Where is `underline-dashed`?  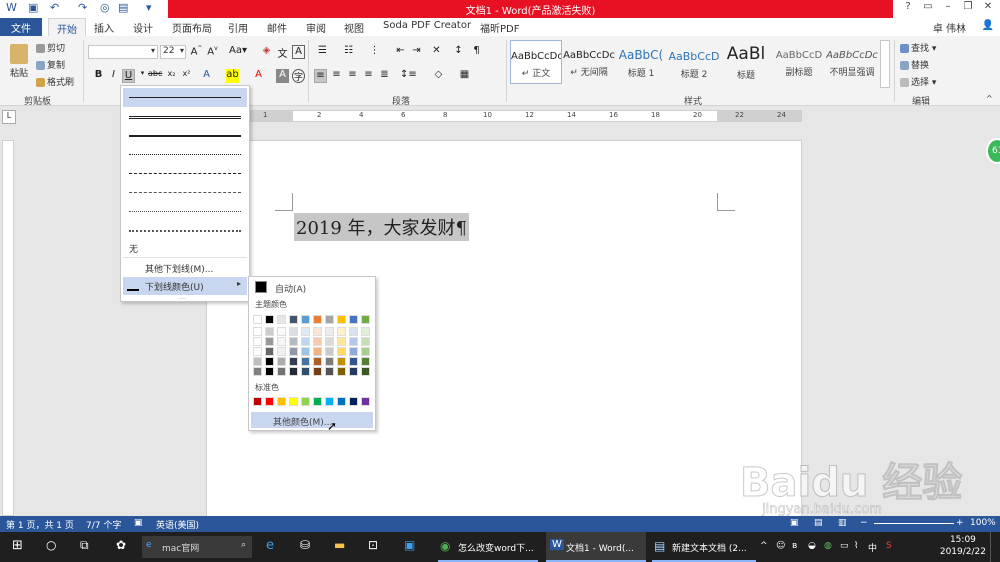 underline-dashed is located at coordinates (185, 173).